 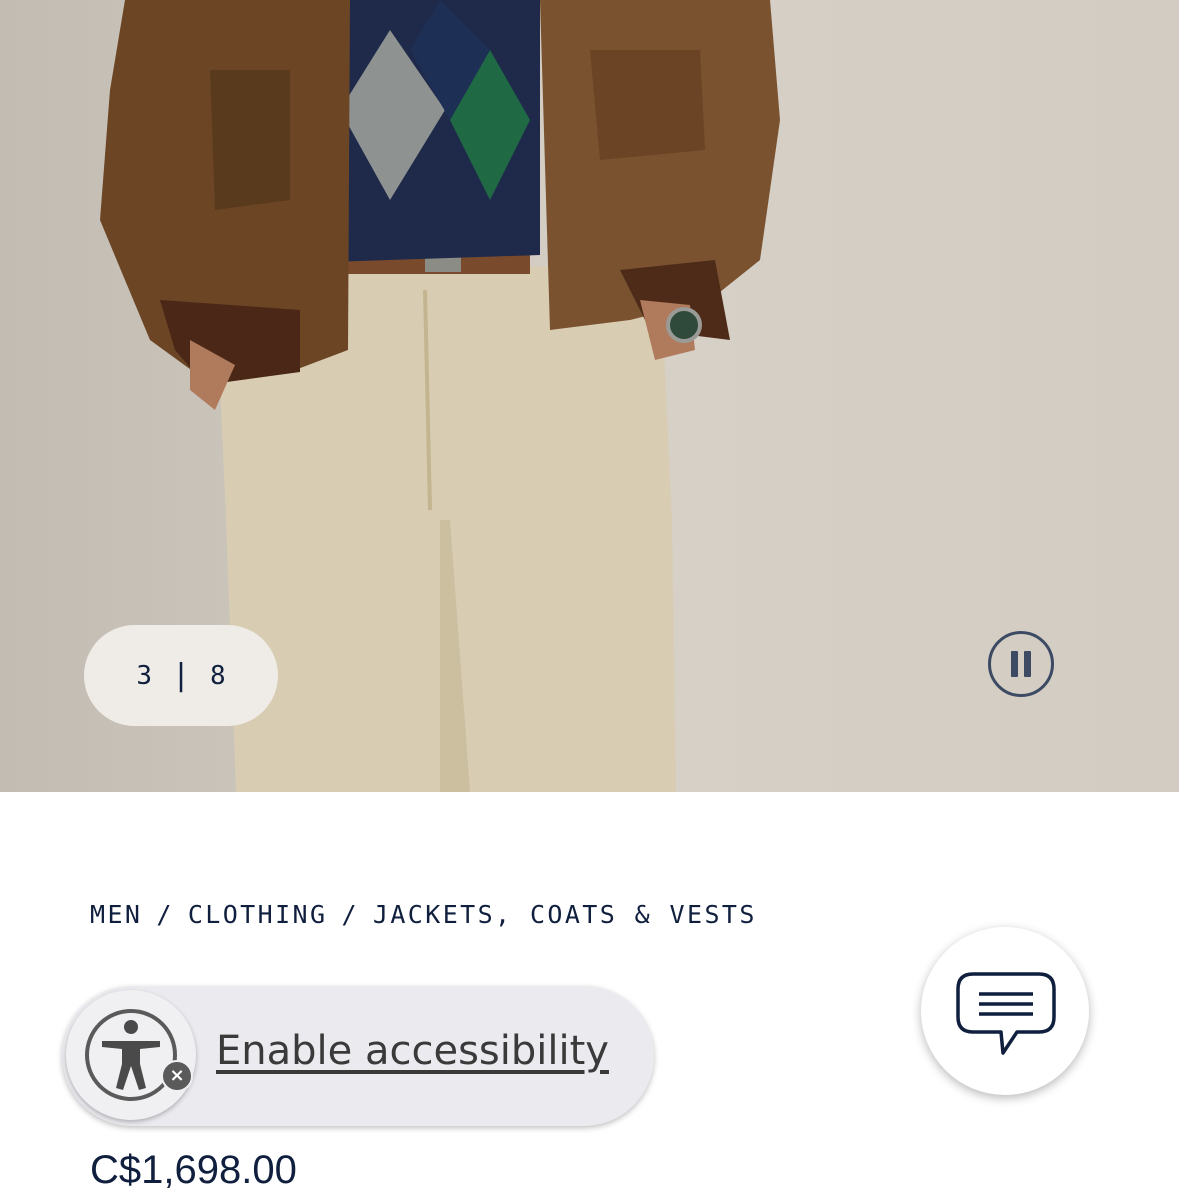 What do you see at coordinates (412, 1051) in the screenshot?
I see `enable-accessibility-link: Enable accessibility` at bounding box center [412, 1051].